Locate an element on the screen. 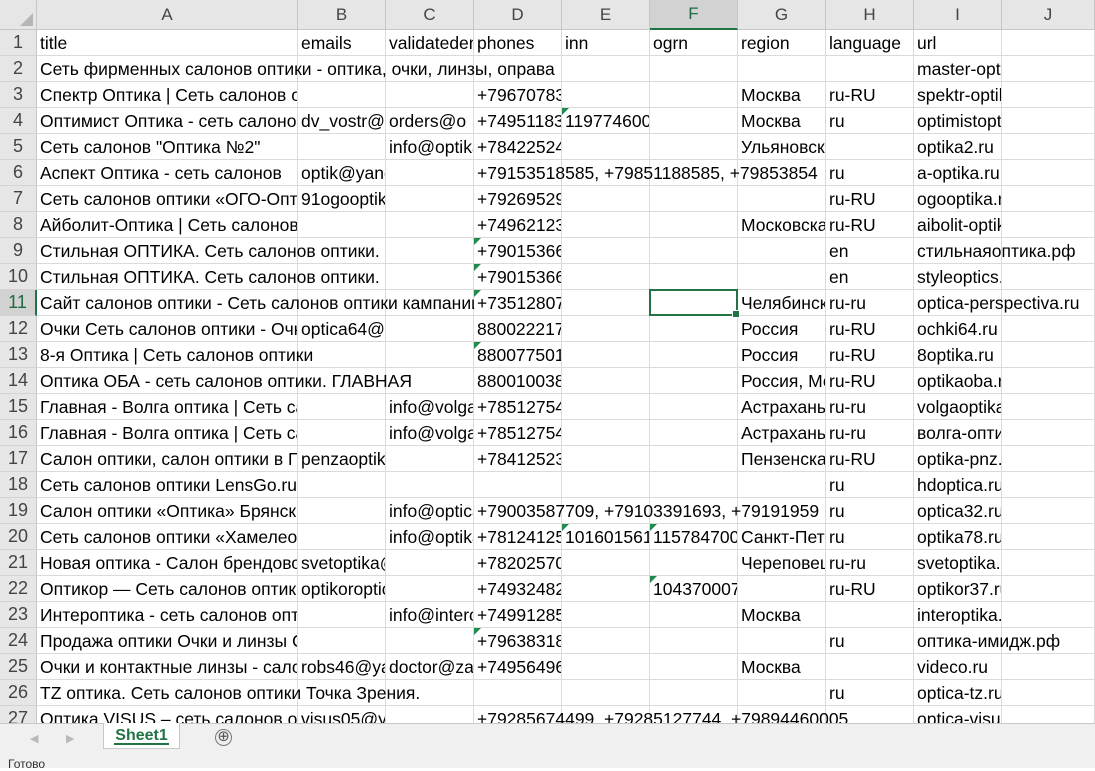 This screenshot has height=771, width=1095. cell-i16: волга-оптика.рф is located at coordinates (957, 432).